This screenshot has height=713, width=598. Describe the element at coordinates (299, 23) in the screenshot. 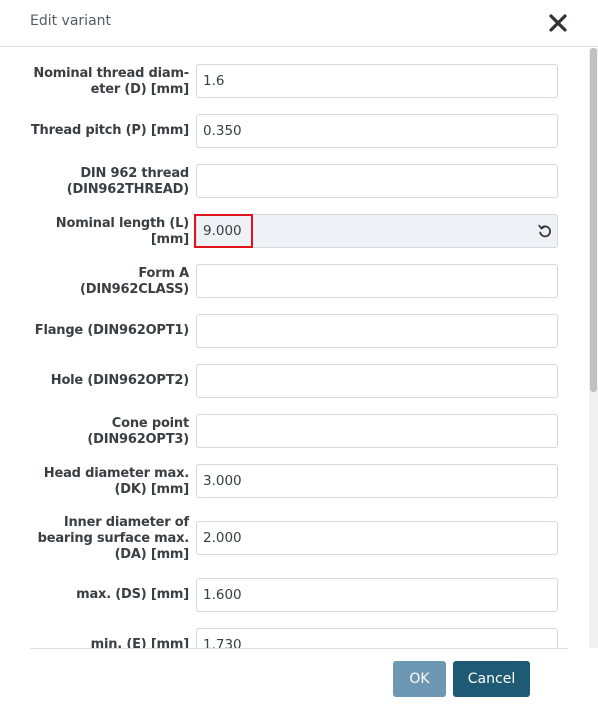

I see `dialog-header: Edit variant` at that location.